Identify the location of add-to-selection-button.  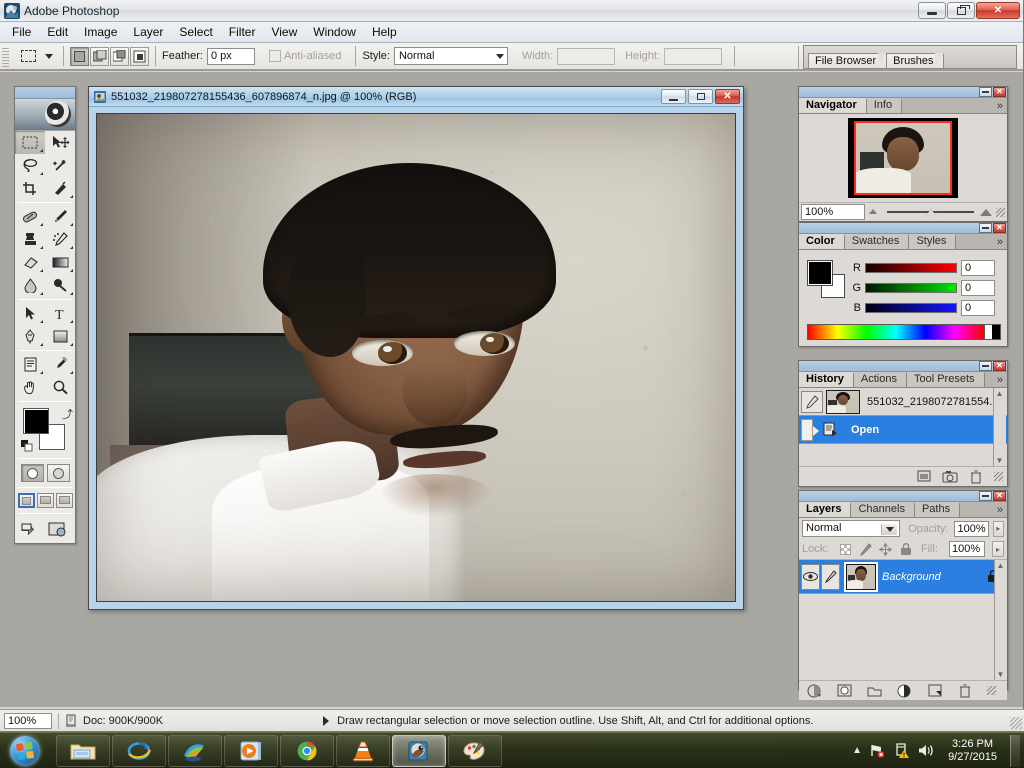
(99, 56).